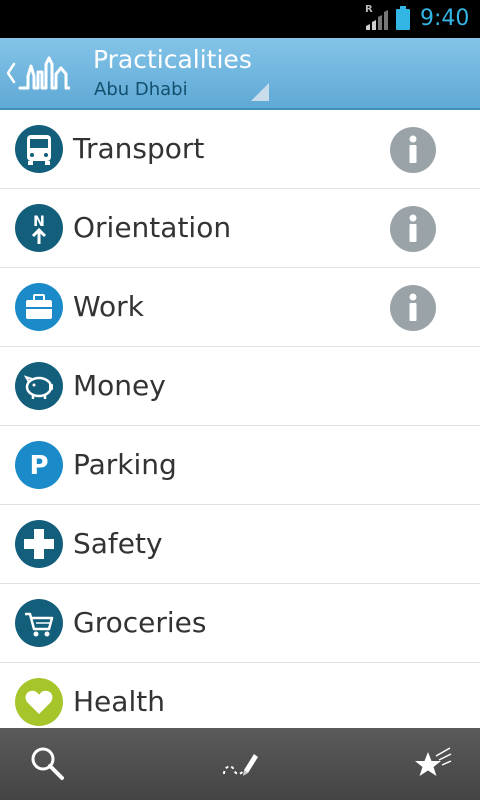 This screenshot has height=800, width=480. What do you see at coordinates (39, 149) in the screenshot?
I see `bus-icon` at bounding box center [39, 149].